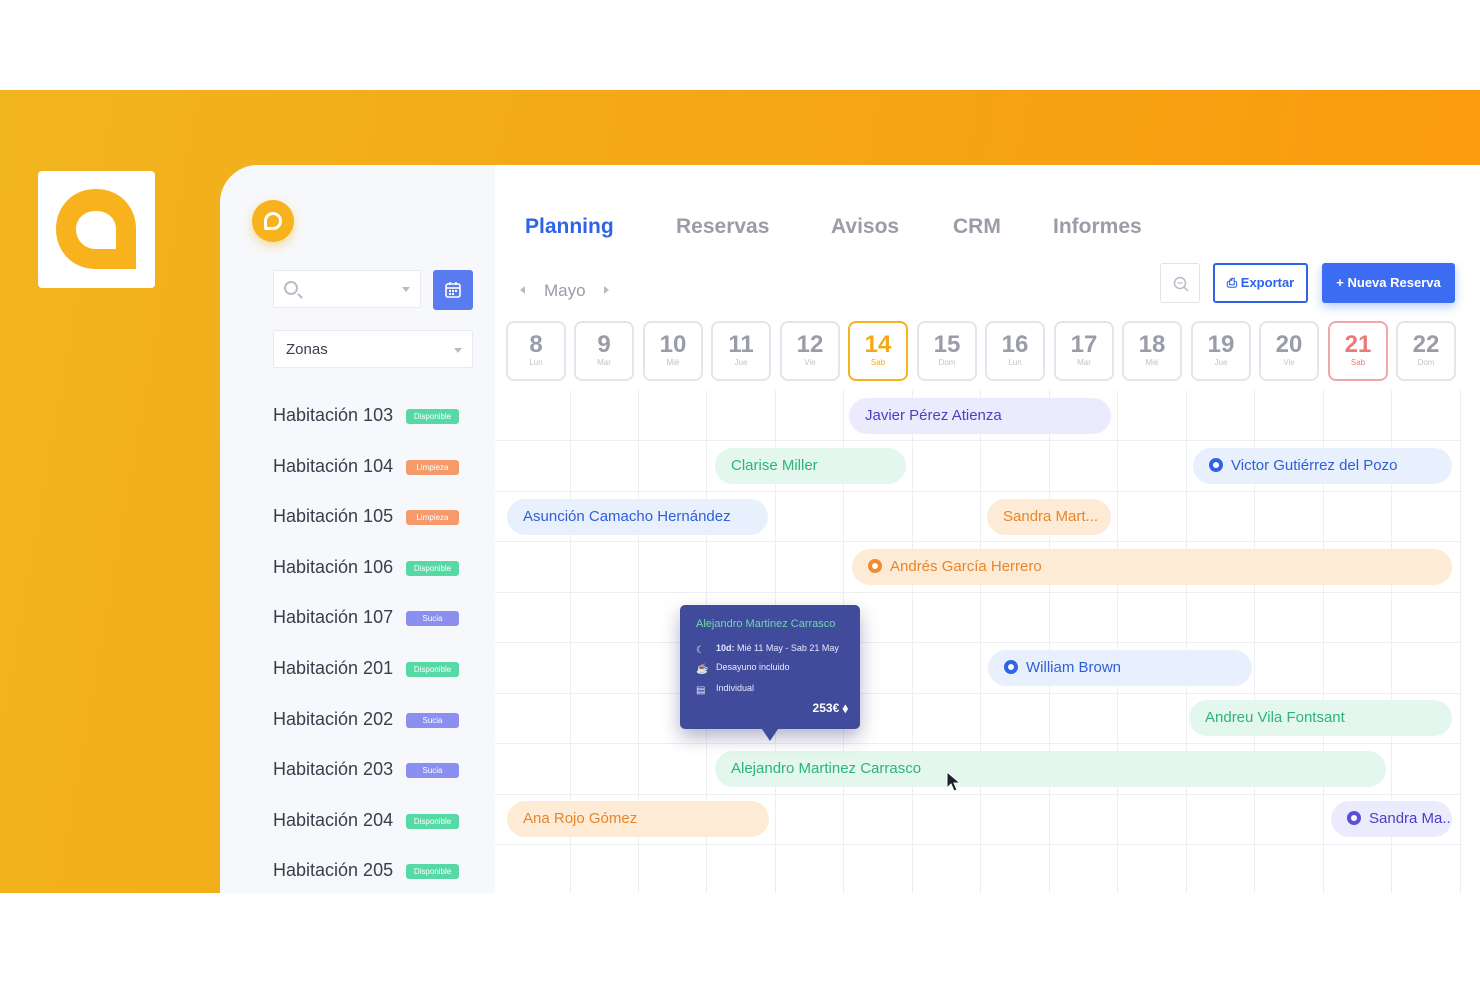 The image size is (1480, 987). What do you see at coordinates (722, 227) in the screenshot?
I see `tab-reservas: Reservas` at bounding box center [722, 227].